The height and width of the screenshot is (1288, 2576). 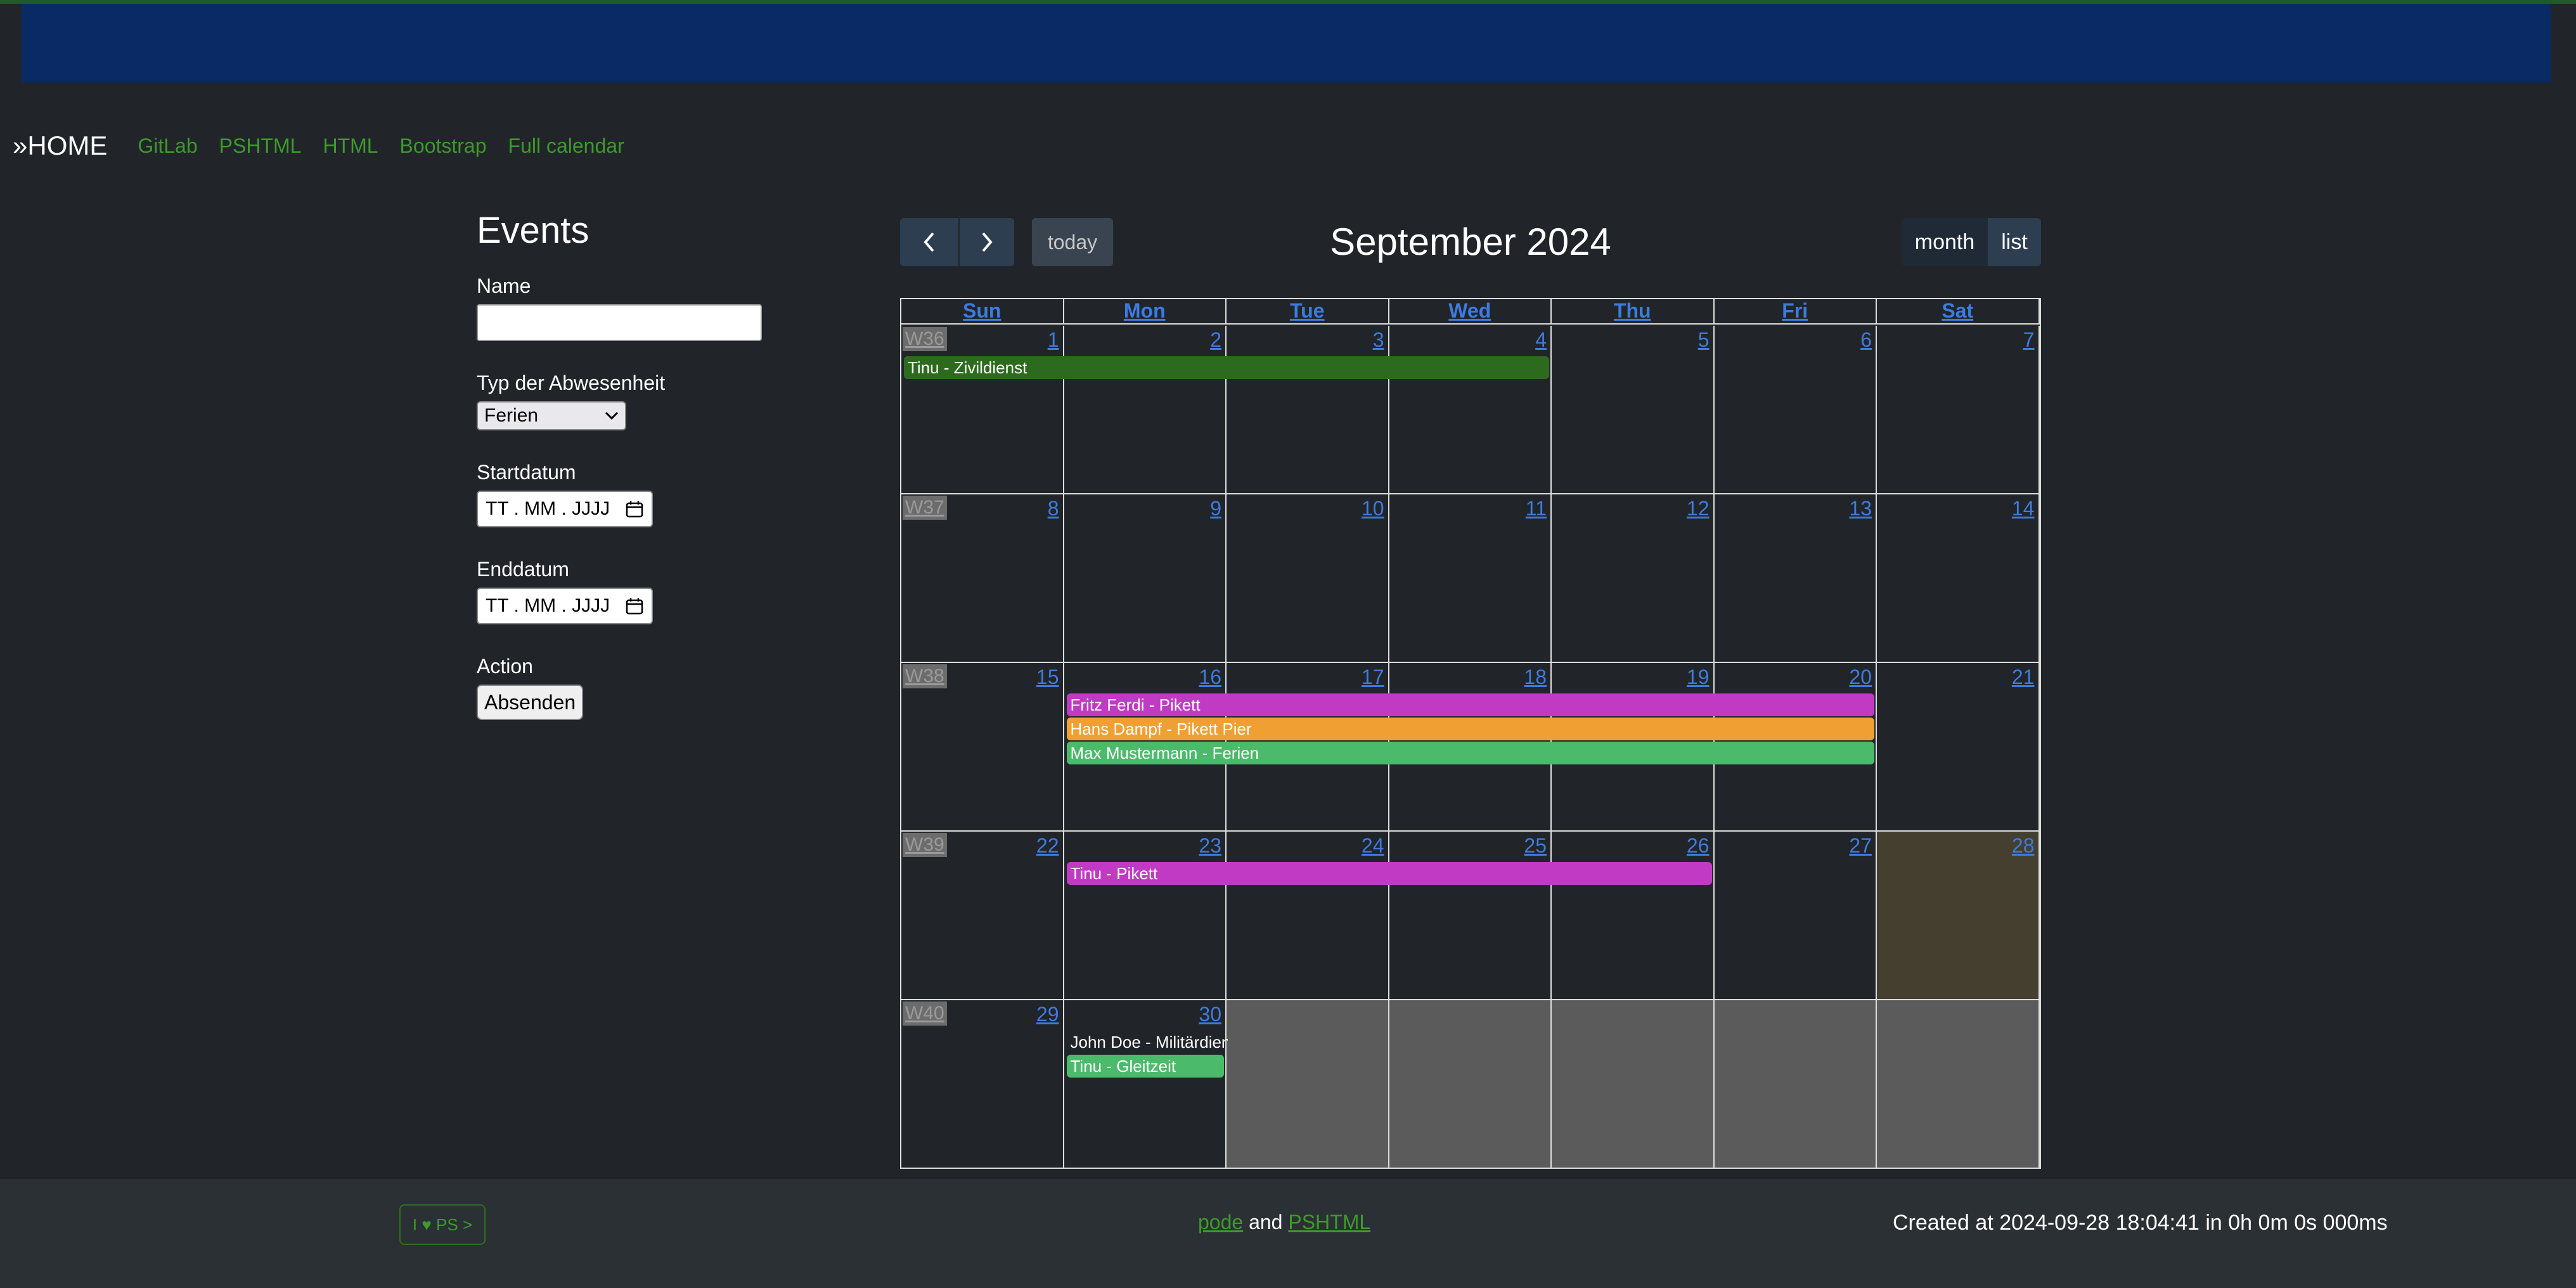 What do you see at coordinates (1795, 916) in the screenshot?
I see `calendar-day-cell: 27` at bounding box center [1795, 916].